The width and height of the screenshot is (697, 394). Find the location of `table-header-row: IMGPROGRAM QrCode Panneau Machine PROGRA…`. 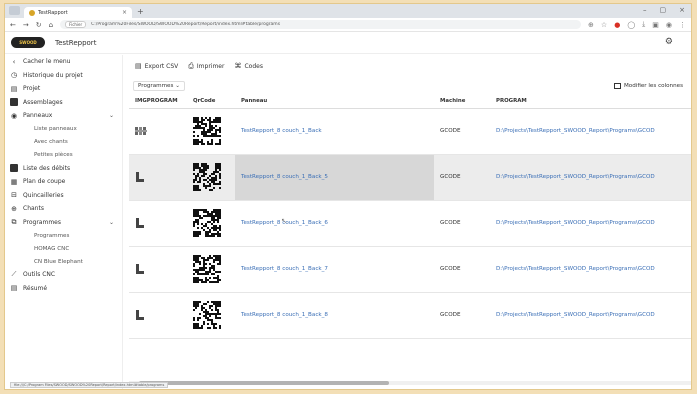

table-header-row: IMGPROGRAM QrCode Panneau Machine PROGRA… is located at coordinates (410, 102).